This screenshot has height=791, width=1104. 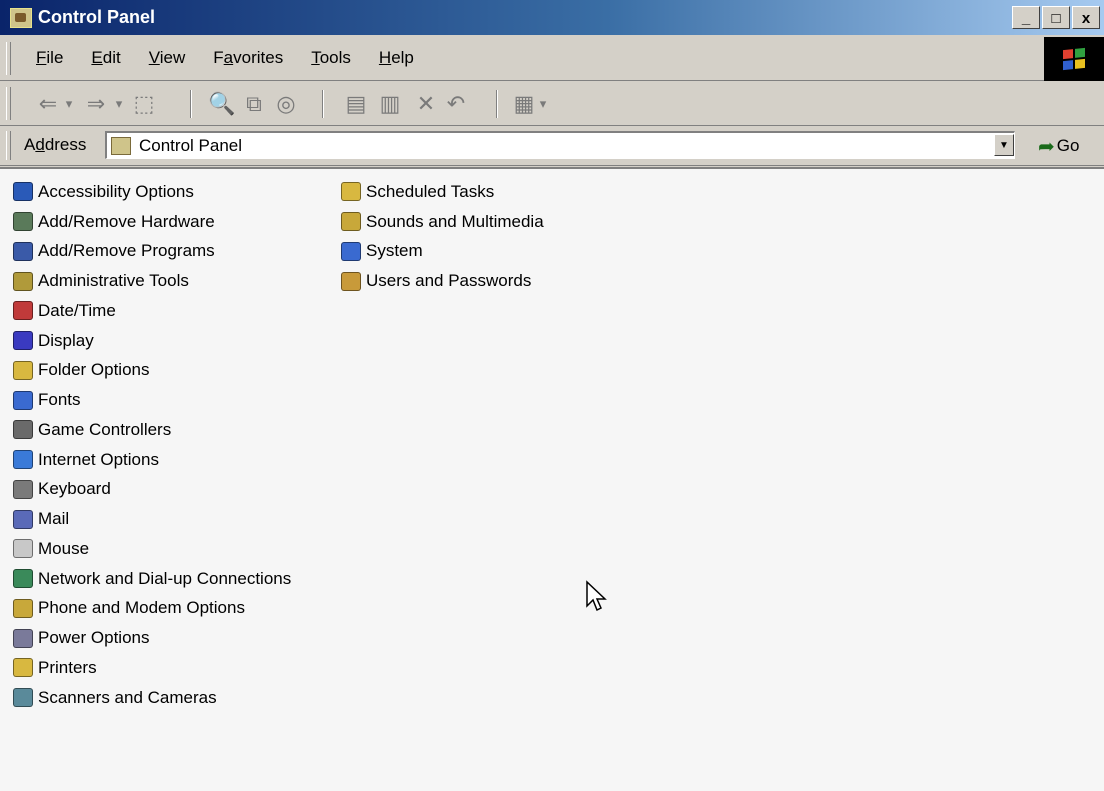 What do you see at coordinates (426, 104) in the screenshot?
I see `delete-icon: ✕` at bounding box center [426, 104].